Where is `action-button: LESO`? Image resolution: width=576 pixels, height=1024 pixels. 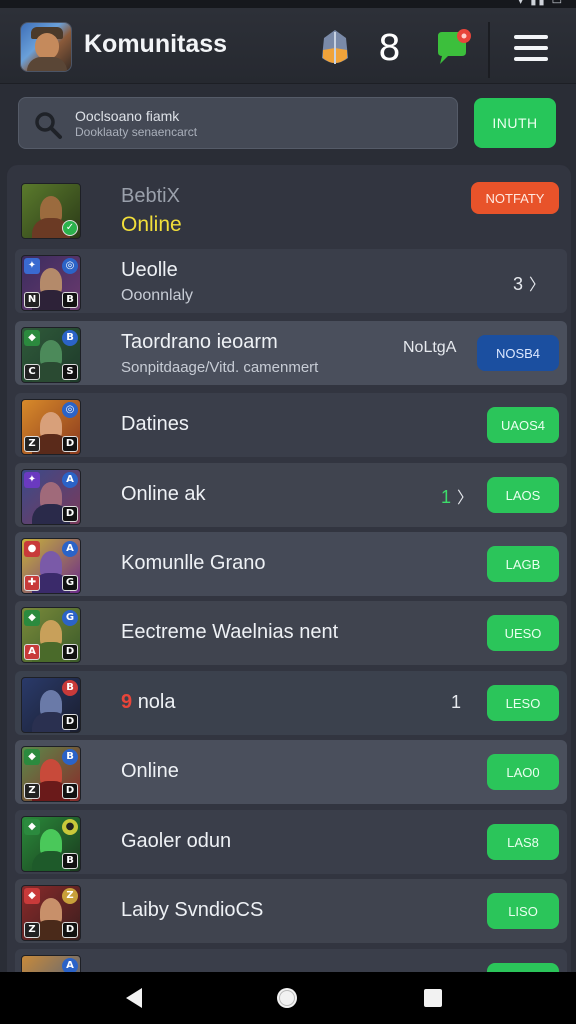
action-button: LESO is located at coordinates (523, 703).